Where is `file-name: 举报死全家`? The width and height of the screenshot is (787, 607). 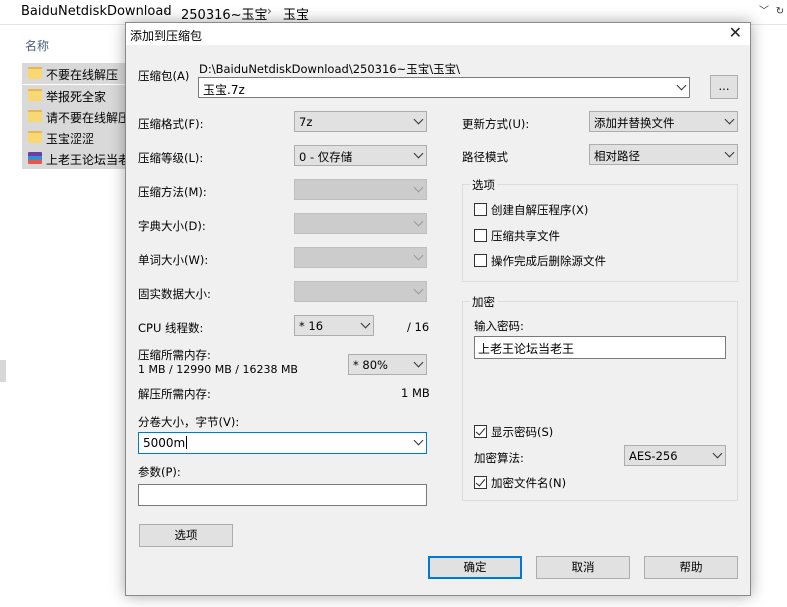
file-name: 举报死全家 is located at coordinates (76, 97).